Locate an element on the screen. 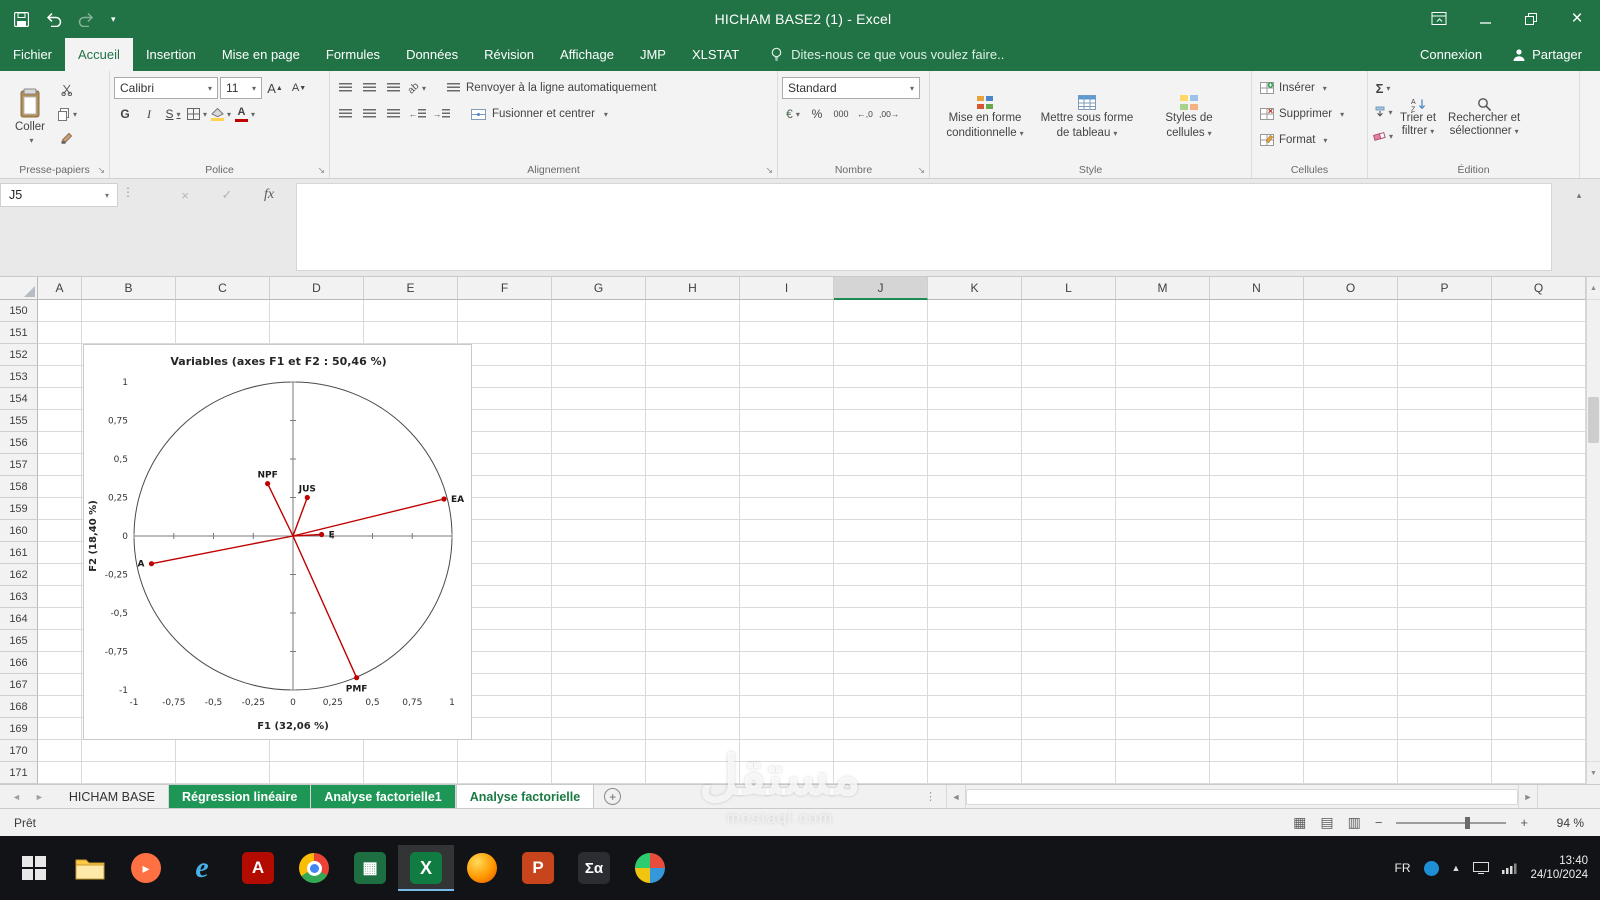 The width and height of the screenshot is (1600, 900). customize-qat-button: ▾ is located at coordinates (113, 19).